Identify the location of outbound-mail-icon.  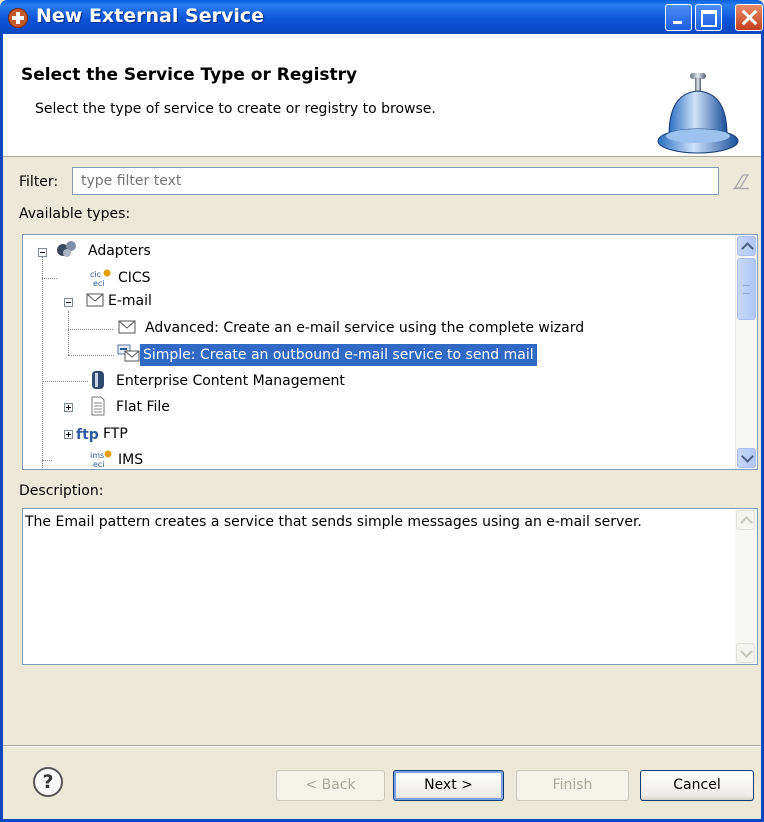
(128, 353).